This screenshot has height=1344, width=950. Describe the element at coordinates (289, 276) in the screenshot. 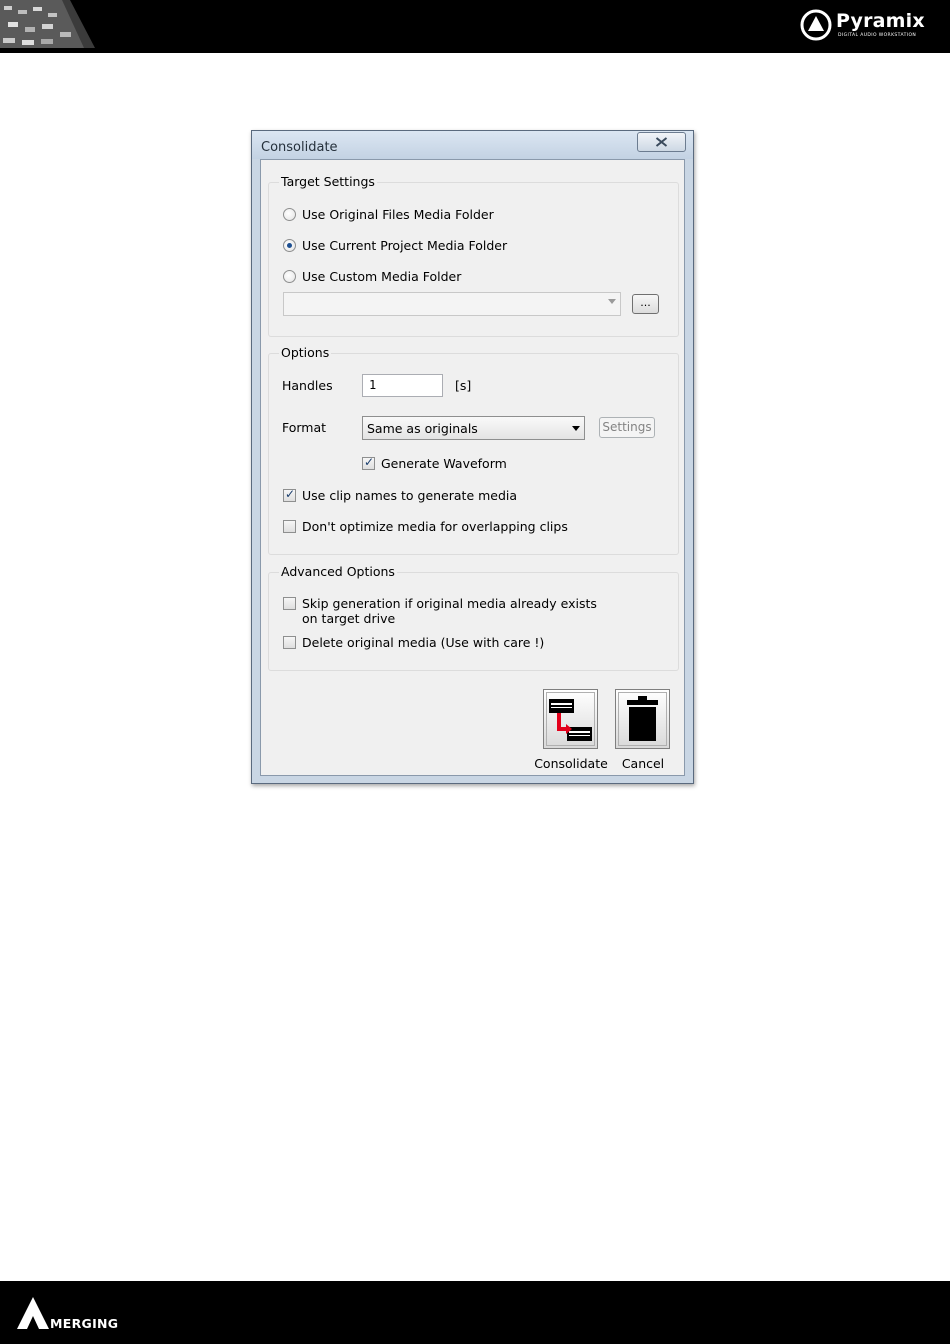

I see `radio-custom-folder-button` at that location.